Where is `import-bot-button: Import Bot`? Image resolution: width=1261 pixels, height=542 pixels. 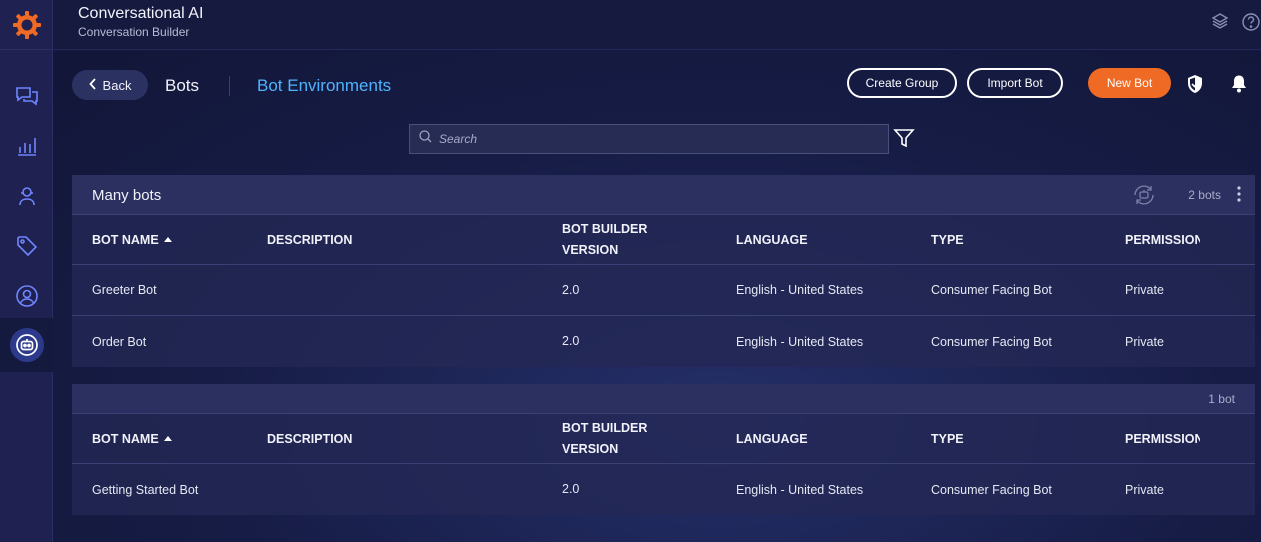 import-bot-button: Import Bot is located at coordinates (1015, 83).